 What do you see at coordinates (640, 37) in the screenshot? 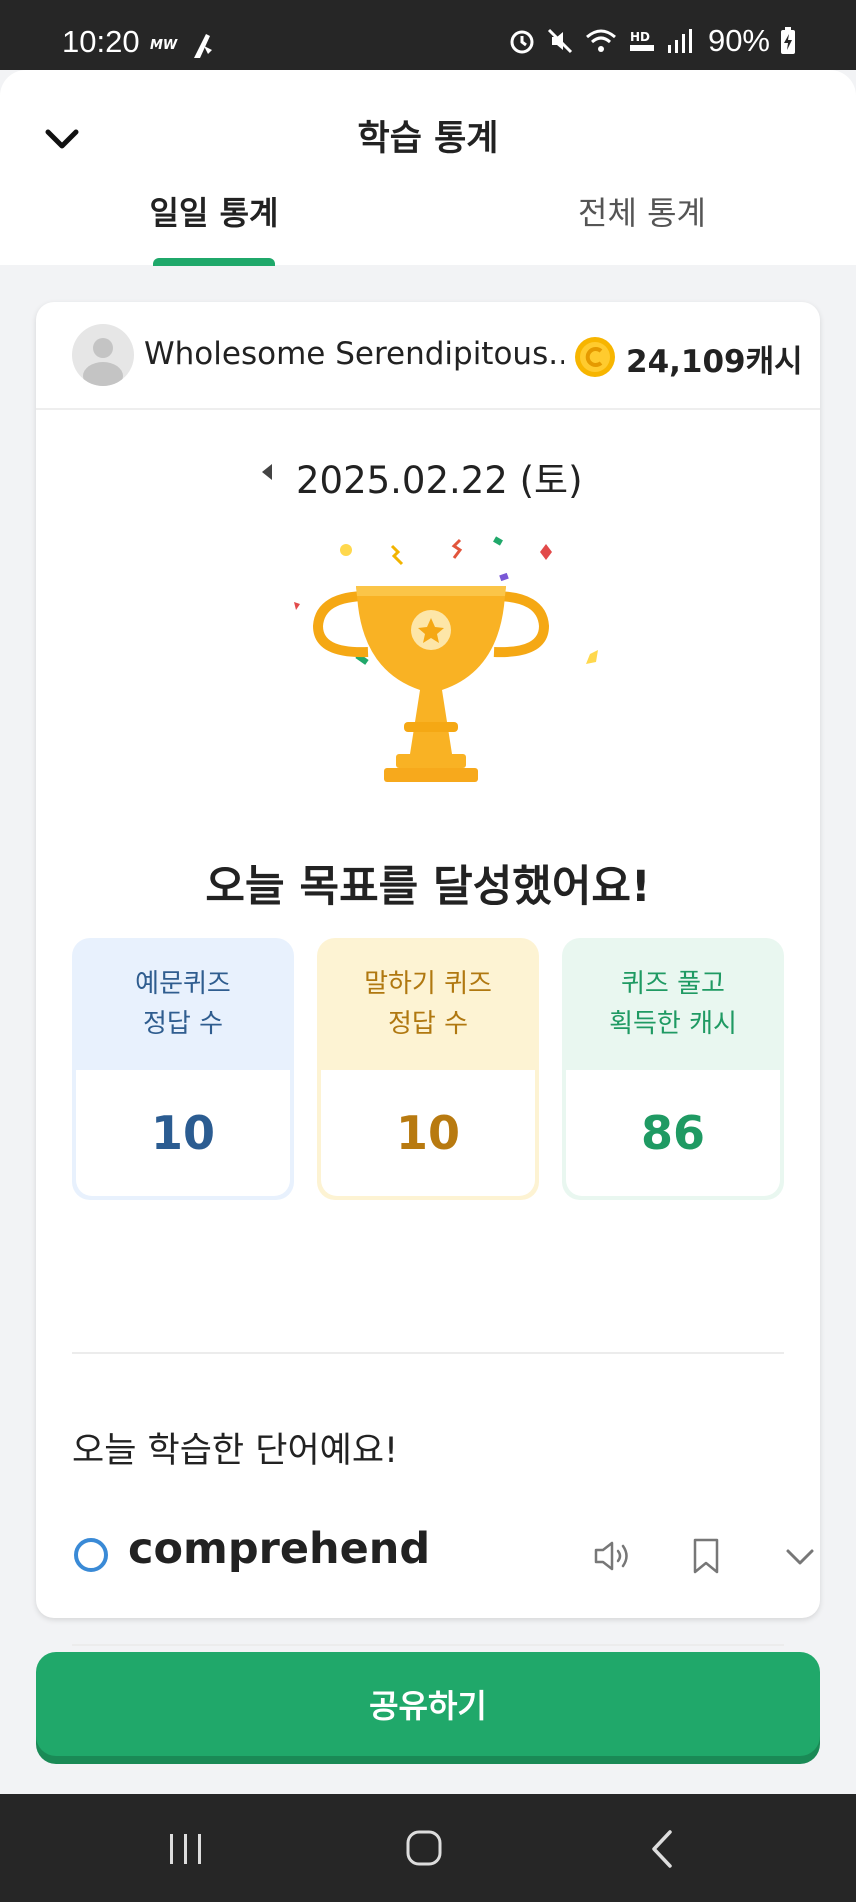
I see `svg-text: HD` at bounding box center [640, 37].